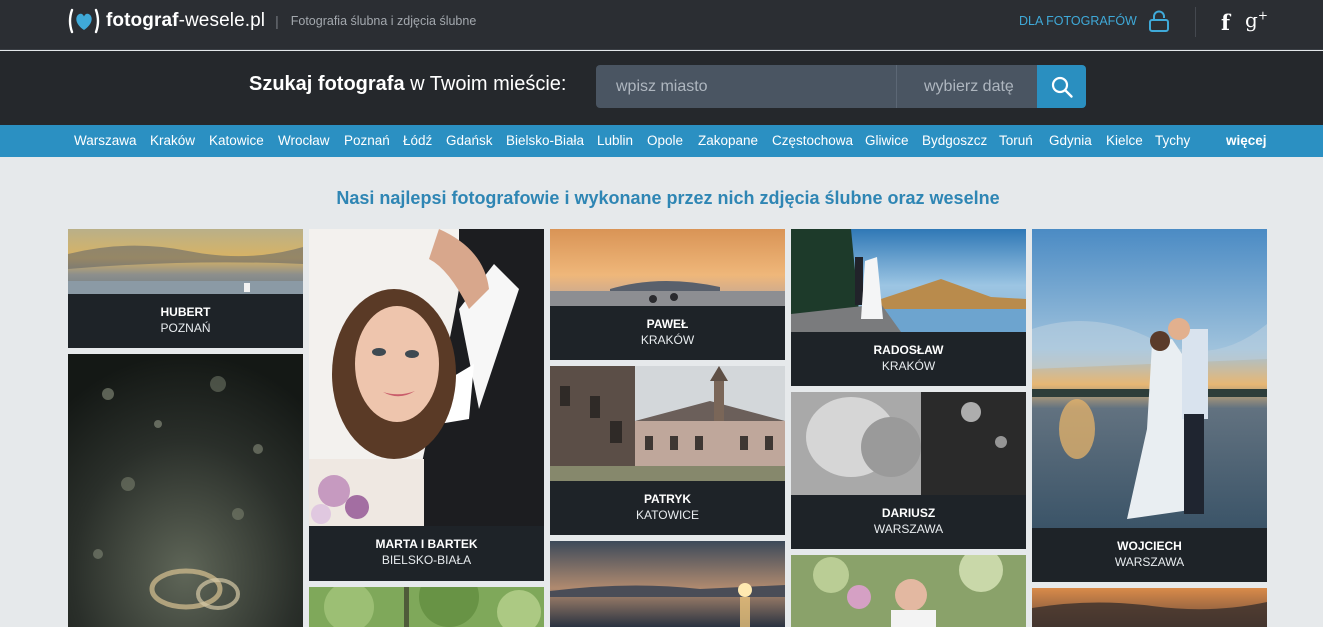 The width and height of the screenshot is (1323, 627). I want to click on search-button, so click(1061, 86).